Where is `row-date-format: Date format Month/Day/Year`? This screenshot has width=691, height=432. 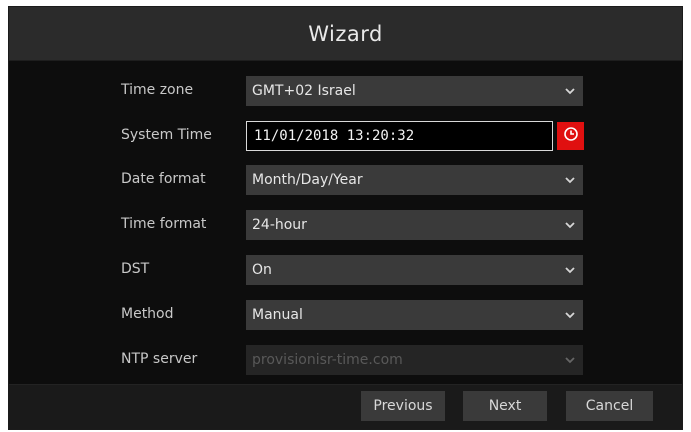
row-date-format: Date format Month/Day/Year is located at coordinates (345, 180).